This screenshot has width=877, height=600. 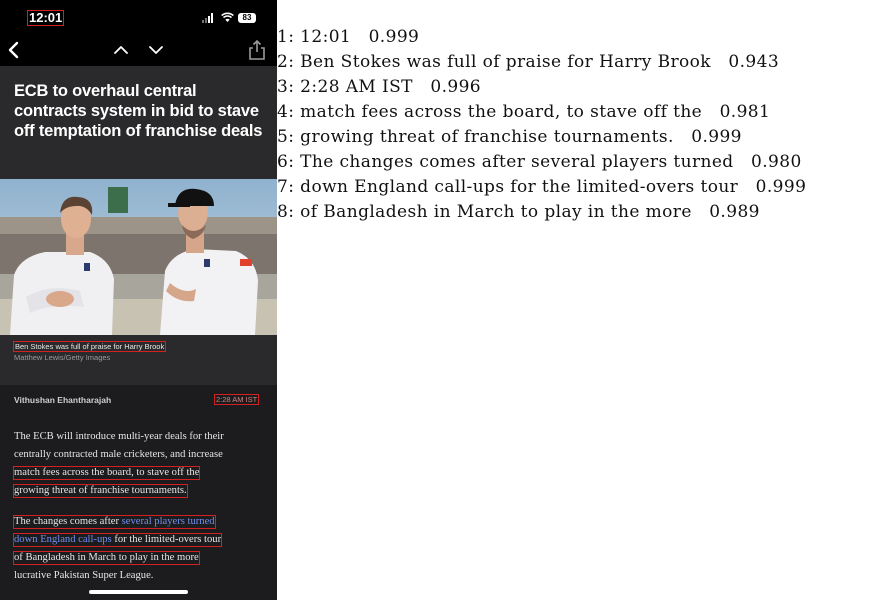 What do you see at coordinates (15, 50) in the screenshot?
I see `back-chevron-icon` at bounding box center [15, 50].